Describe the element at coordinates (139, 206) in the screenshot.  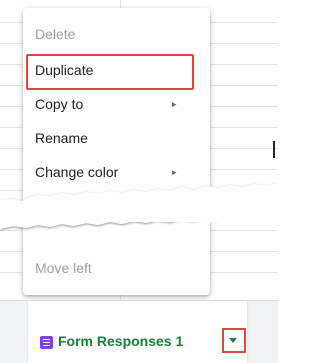
I see `torn-edge-divider` at that location.